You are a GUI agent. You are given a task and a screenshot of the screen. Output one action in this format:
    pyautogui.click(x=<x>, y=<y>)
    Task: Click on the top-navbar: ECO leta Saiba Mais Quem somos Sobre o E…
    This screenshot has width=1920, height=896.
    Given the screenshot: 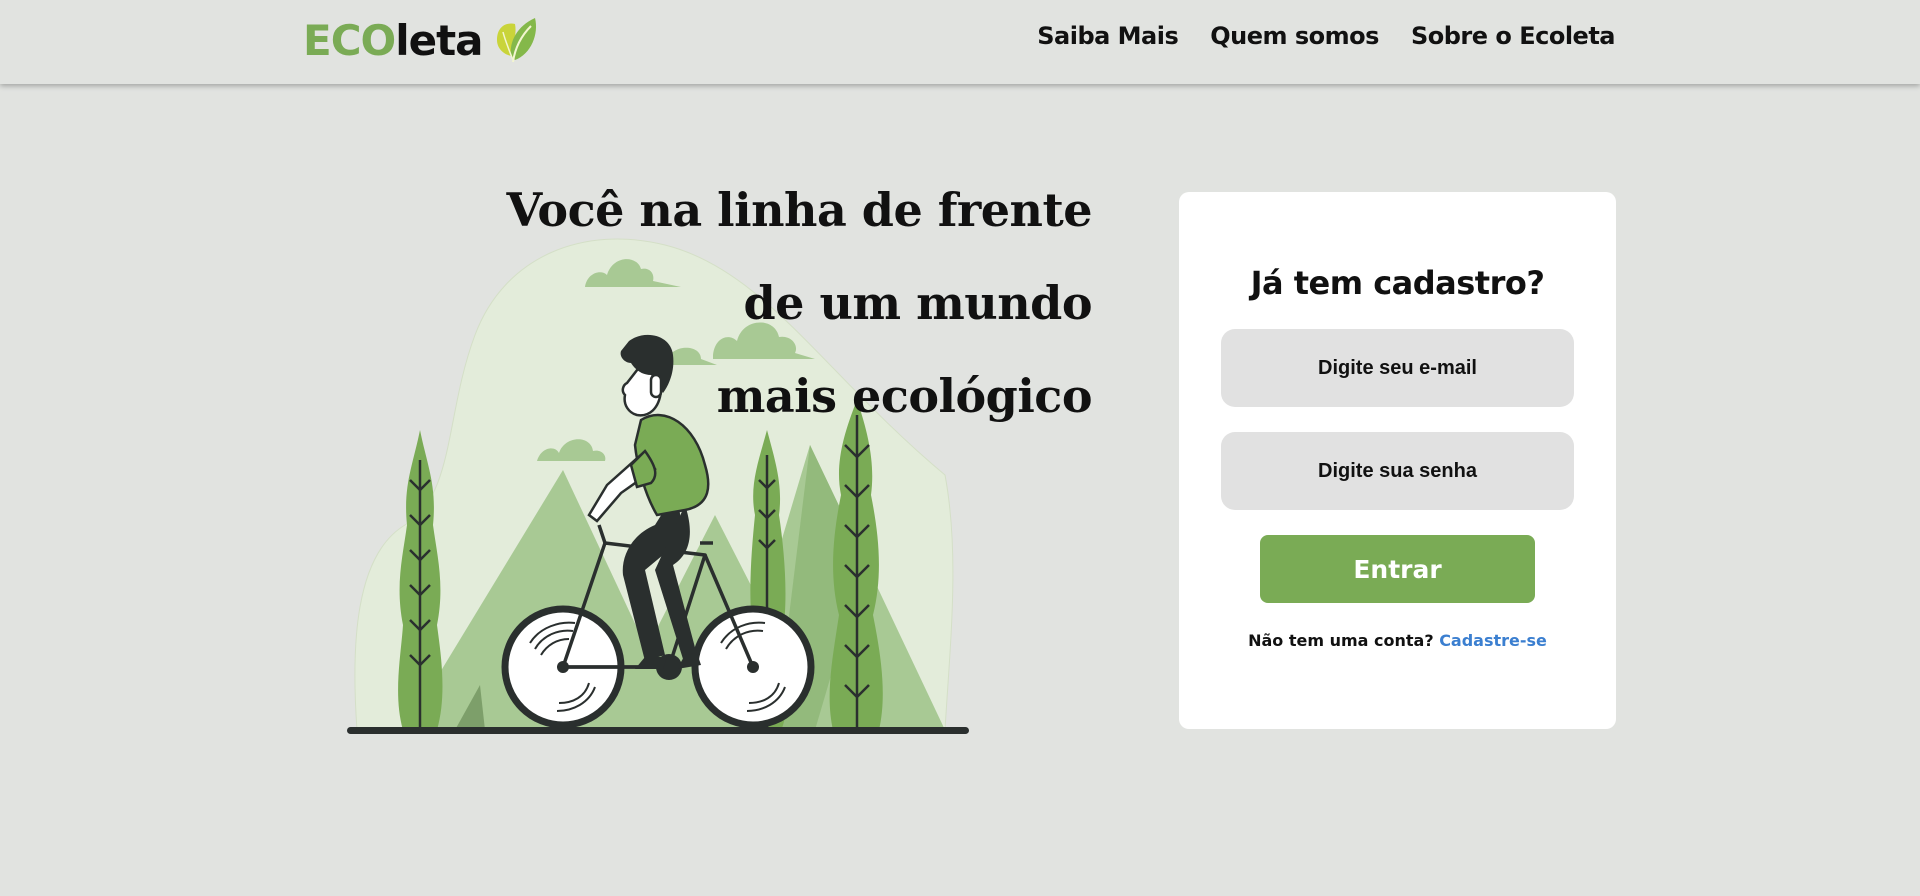 What is the action you would take?
    pyautogui.click(x=960, y=42)
    